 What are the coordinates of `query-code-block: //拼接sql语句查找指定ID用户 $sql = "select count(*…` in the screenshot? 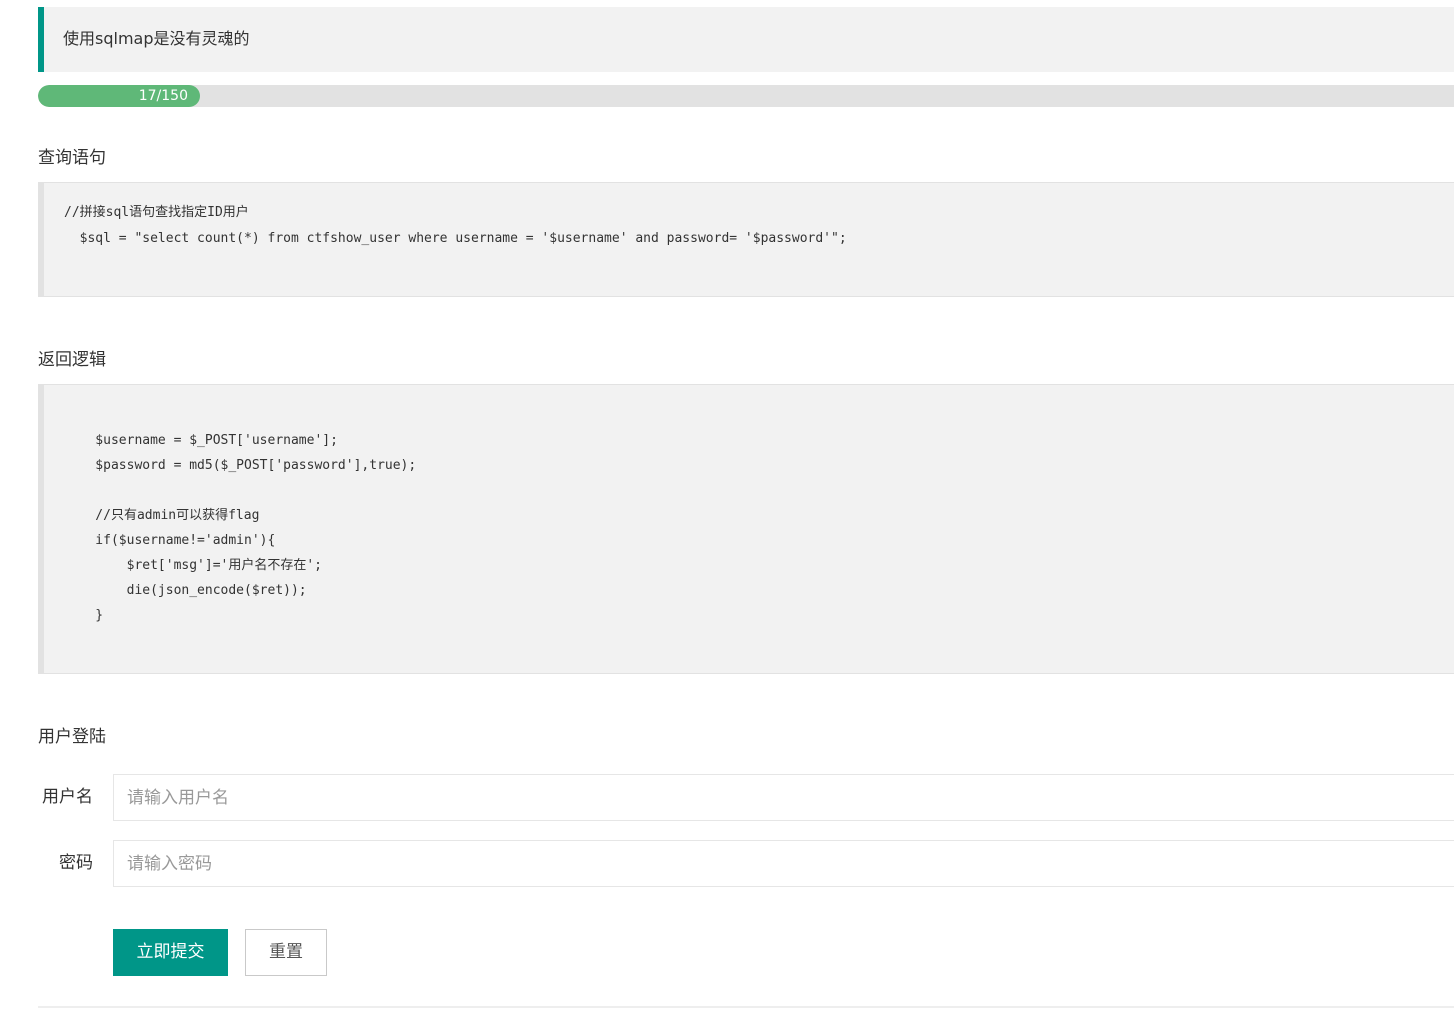 It's located at (746, 239).